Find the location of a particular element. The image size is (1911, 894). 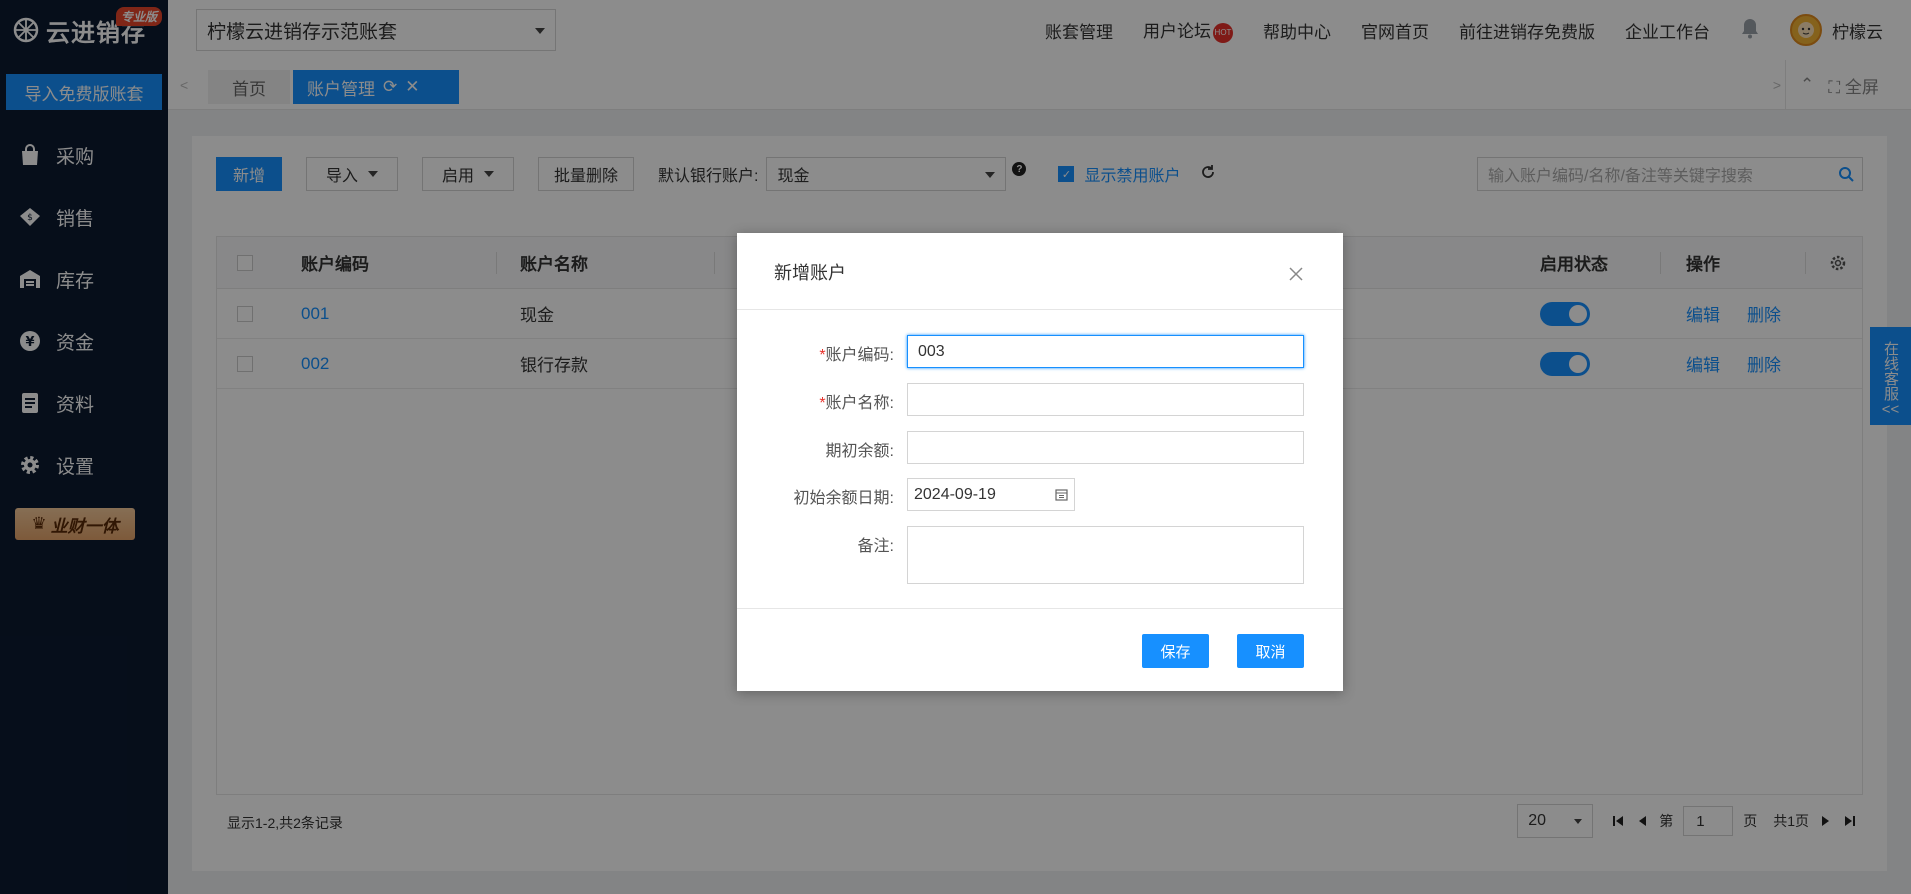

save-button: 保存 is located at coordinates (1175, 651).